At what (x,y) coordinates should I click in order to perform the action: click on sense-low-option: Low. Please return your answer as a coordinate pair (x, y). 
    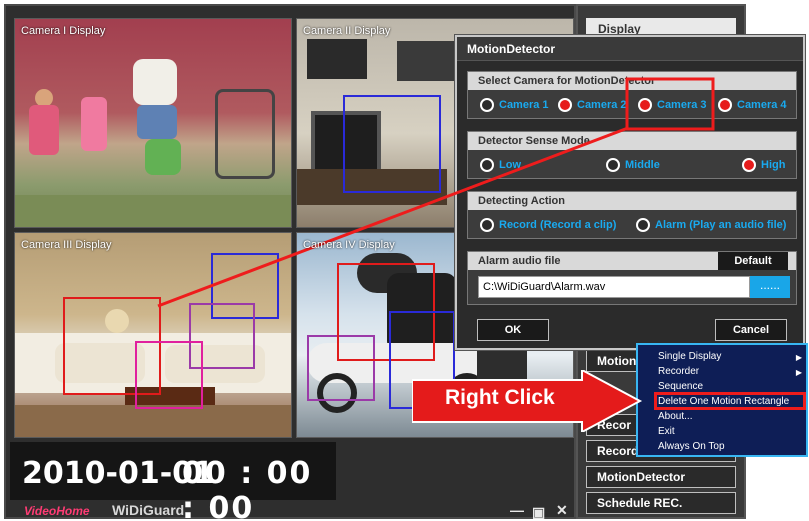
    Looking at the image, I should click on (500, 165).